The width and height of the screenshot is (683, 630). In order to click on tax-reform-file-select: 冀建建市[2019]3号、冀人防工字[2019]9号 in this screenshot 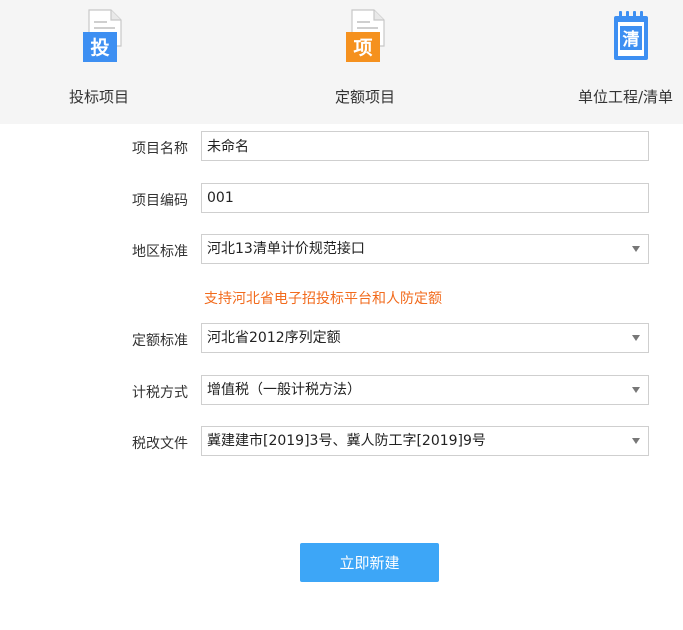, I will do `click(425, 441)`.